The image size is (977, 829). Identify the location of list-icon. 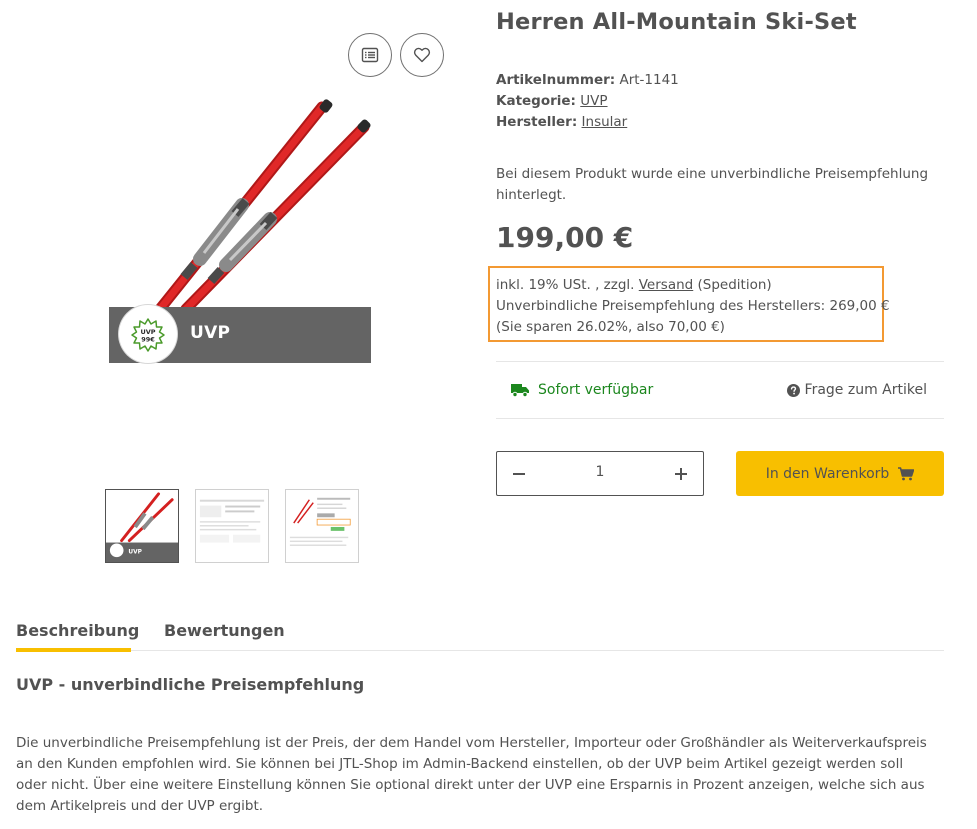
(370, 55).